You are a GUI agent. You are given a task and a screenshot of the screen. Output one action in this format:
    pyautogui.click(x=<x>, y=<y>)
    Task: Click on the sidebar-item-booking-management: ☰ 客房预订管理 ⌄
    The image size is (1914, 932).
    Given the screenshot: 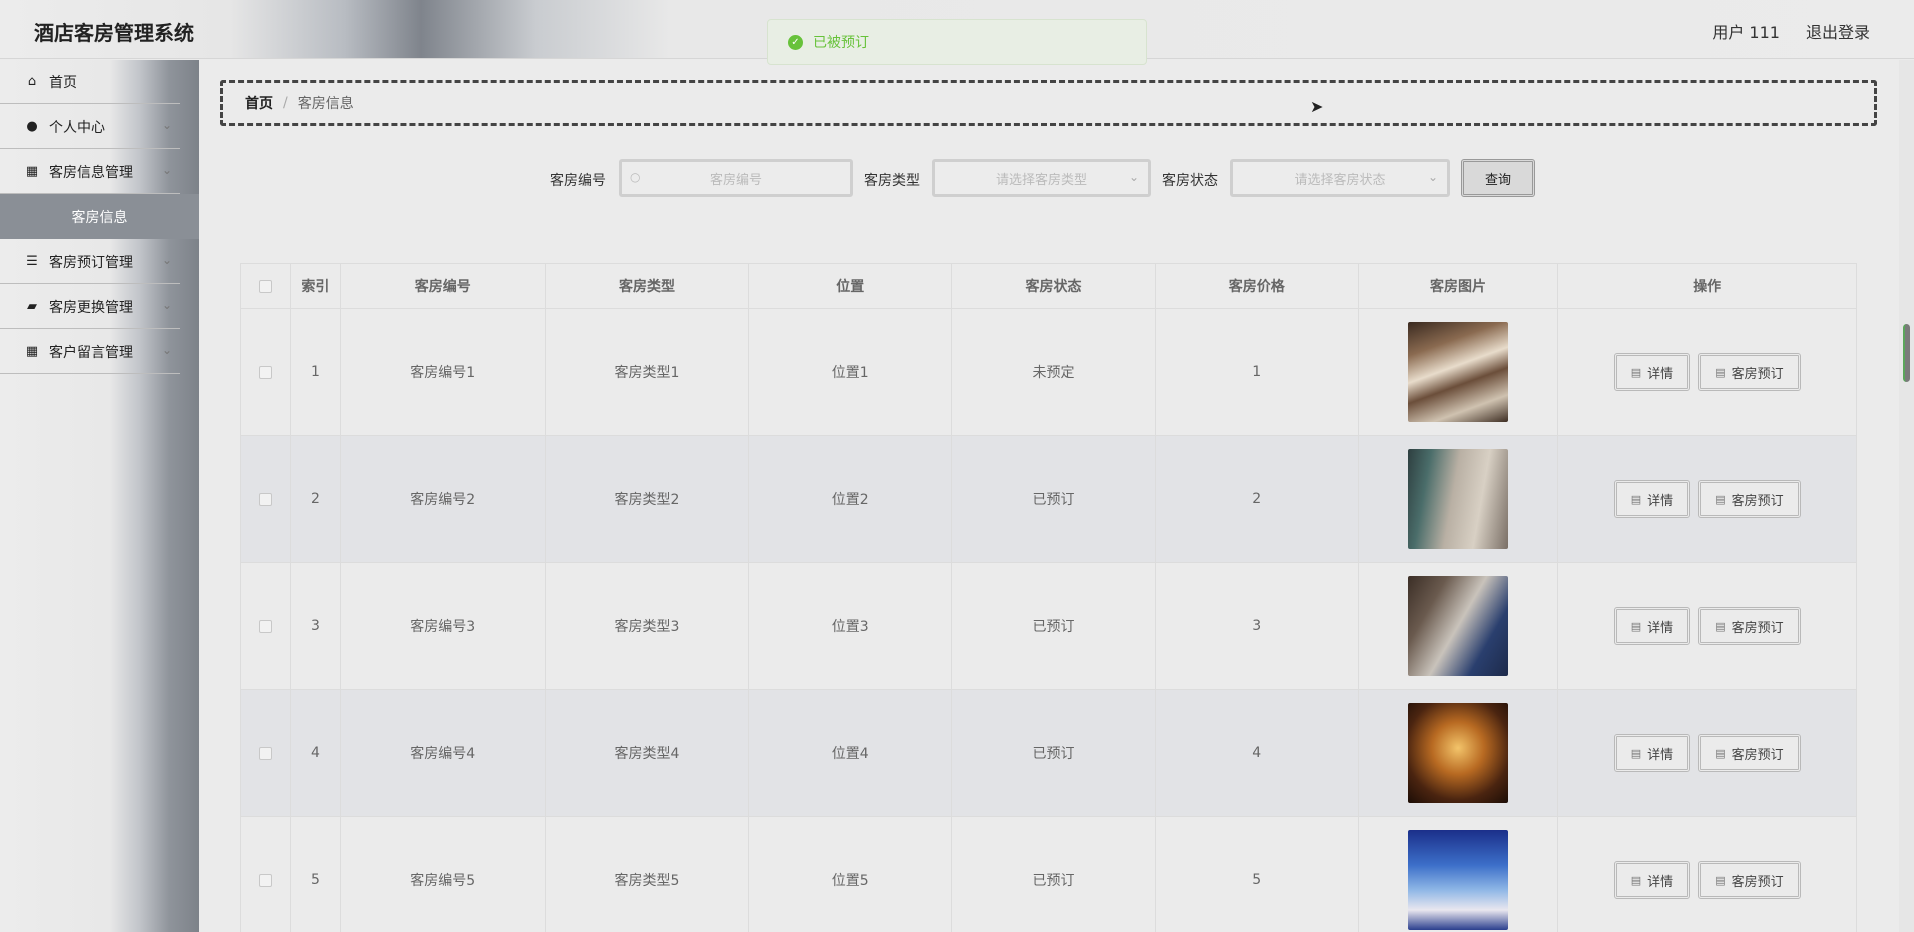 What is the action you would take?
    pyautogui.click(x=90, y=262)
    